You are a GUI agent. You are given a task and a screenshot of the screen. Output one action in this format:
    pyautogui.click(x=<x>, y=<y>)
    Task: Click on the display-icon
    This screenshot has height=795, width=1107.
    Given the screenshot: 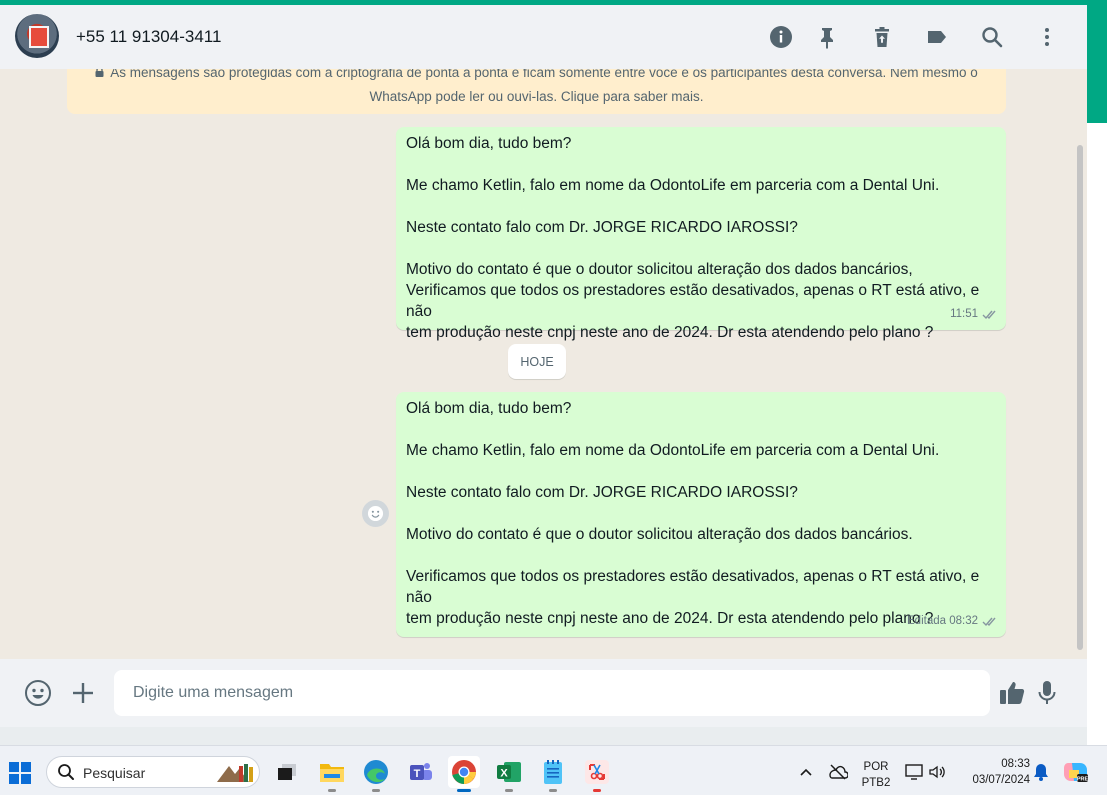 What is the action you would take?
    pyautogui.click(x=914, y=772)
    